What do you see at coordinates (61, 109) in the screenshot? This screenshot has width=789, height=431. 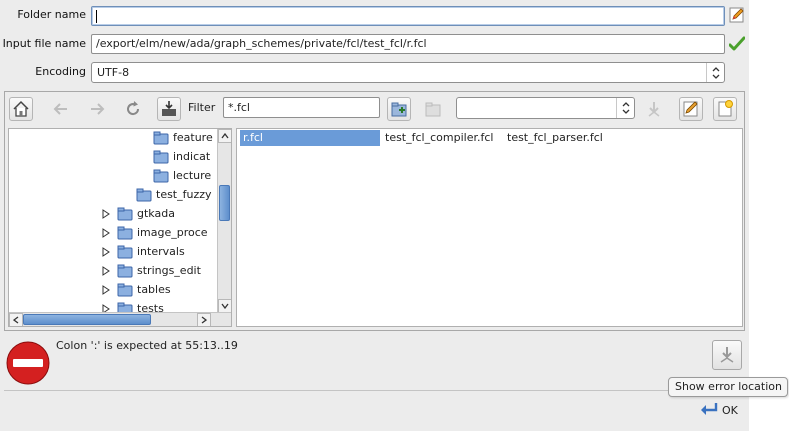 I see `back-arrow-icon` at bounding box center [61, 109].